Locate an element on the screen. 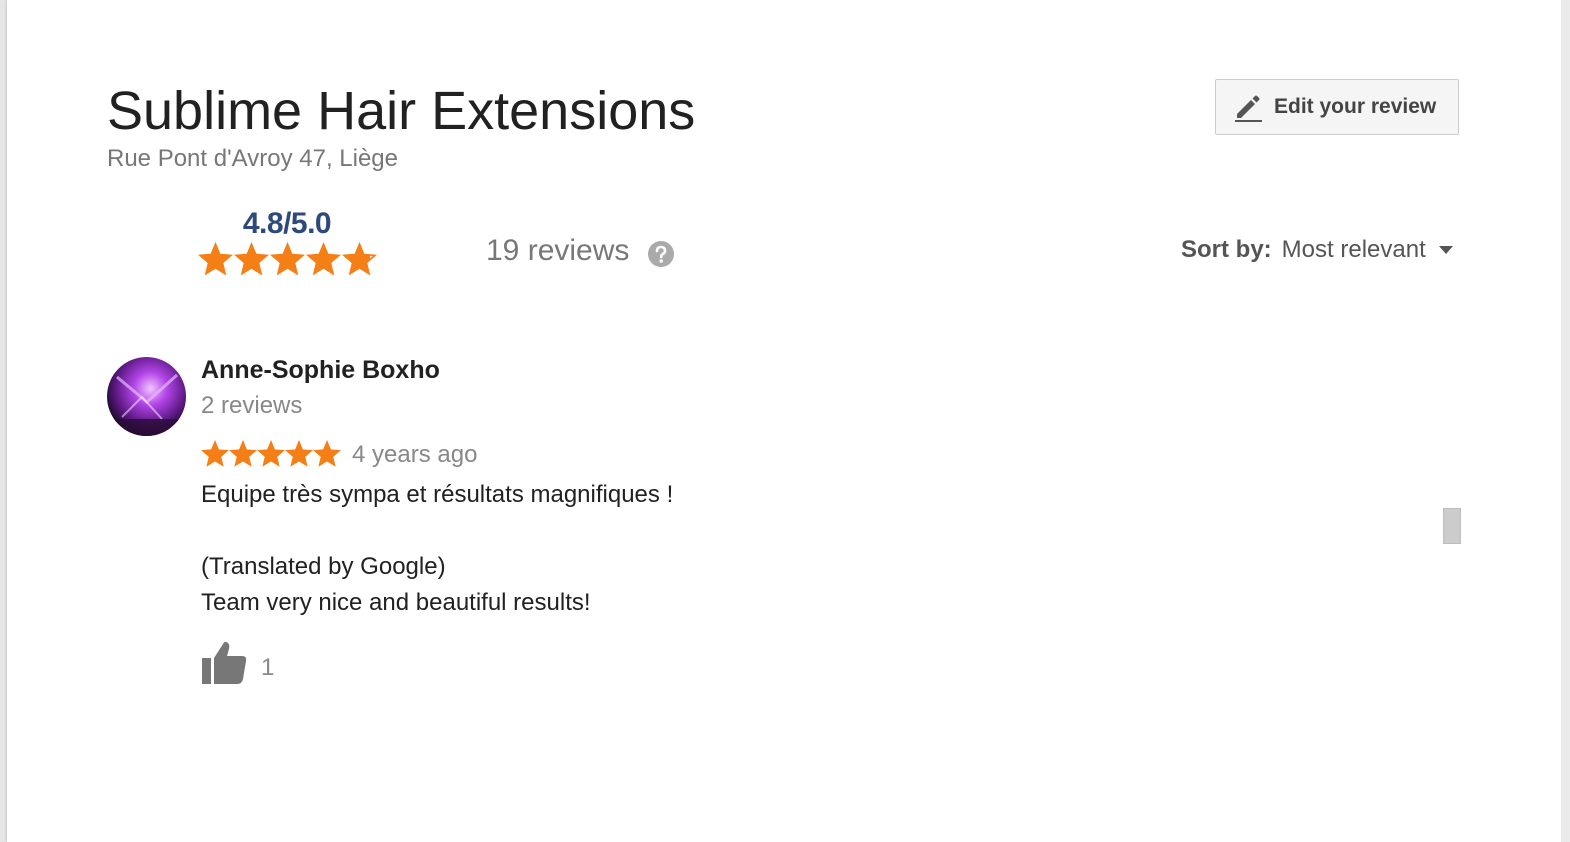 This screenshot has width=1570, height=842. place-title: Sublime Hair Extensions is located at coordinates (401, 111).